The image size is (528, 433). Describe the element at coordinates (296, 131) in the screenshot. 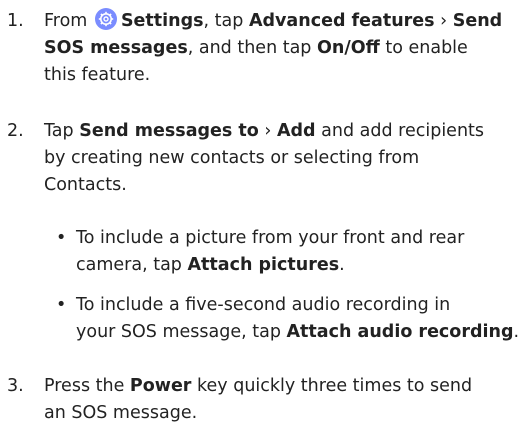

I see `add-label: Add` at that location.